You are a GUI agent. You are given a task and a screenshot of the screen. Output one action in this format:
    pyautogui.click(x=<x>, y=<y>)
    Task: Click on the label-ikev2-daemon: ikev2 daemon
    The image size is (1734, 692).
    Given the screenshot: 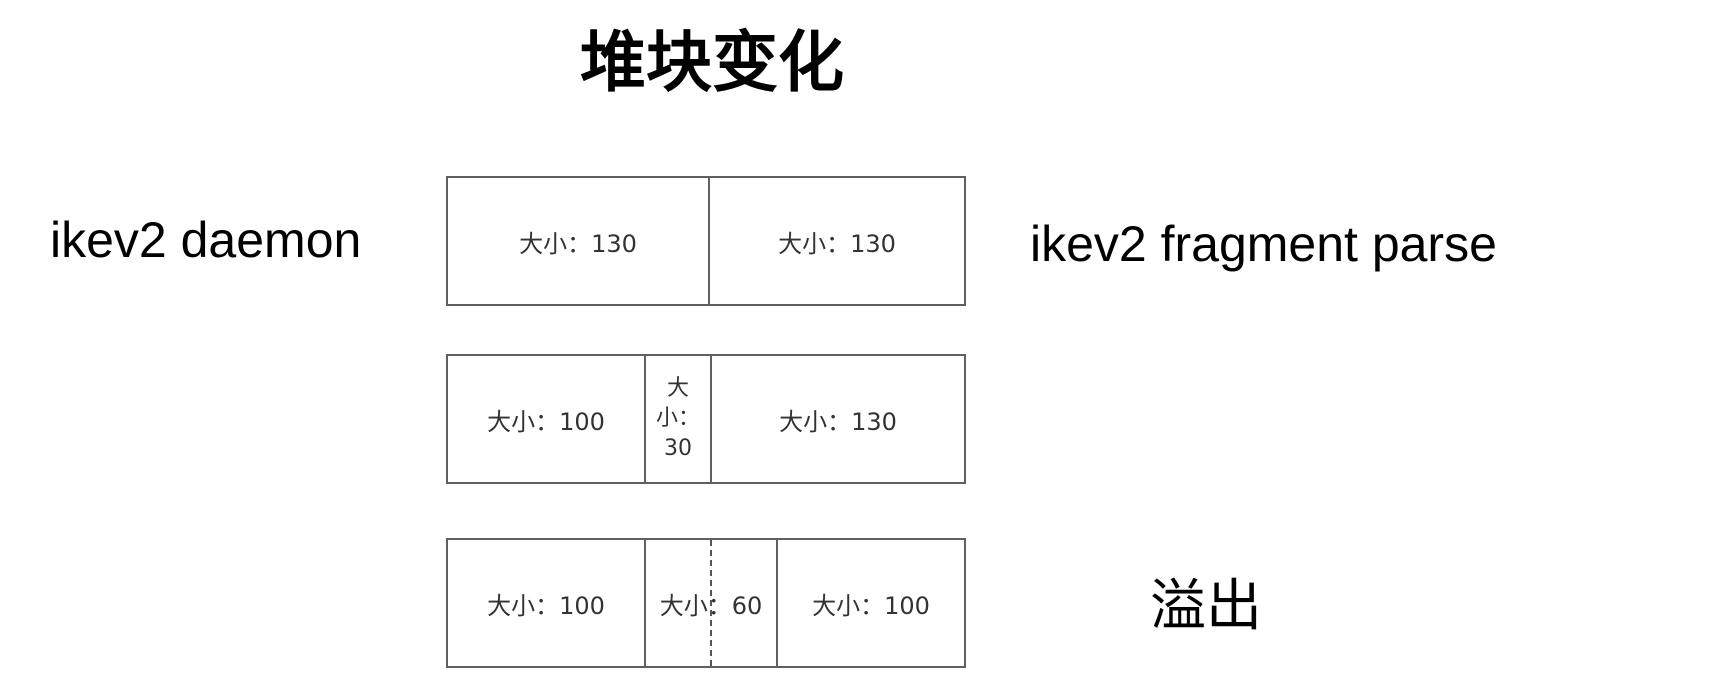 What is the action you would take?
    pyautogui.click(x=206, y=240)
    